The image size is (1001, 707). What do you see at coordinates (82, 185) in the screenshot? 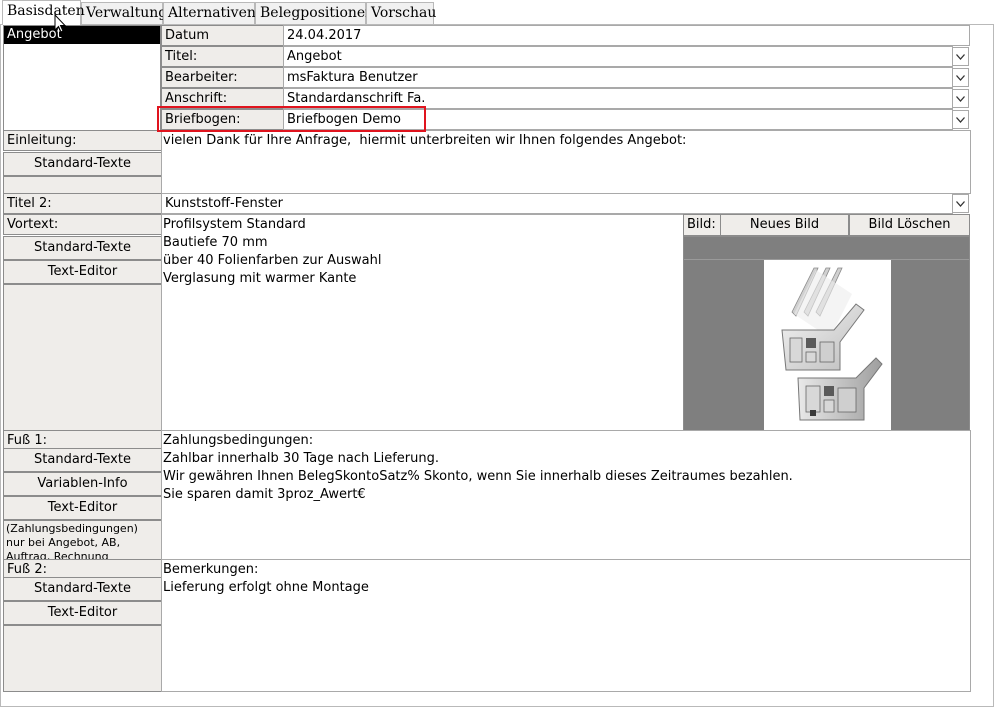
I see `einleitung-spacer` at bounding box center [82, 185].